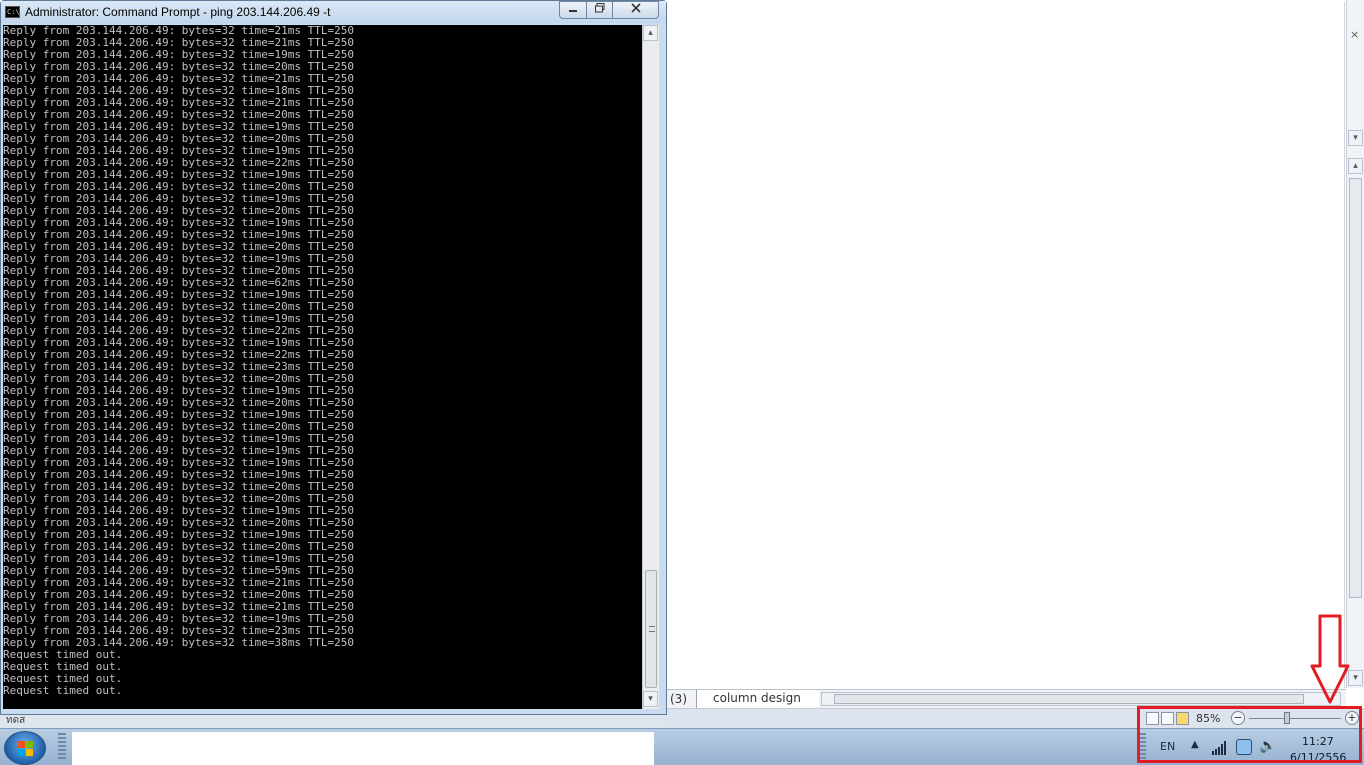  Describe the element at coordinates (650, 699) in the screenshot. I see `console-scroll-down-button: ▾` at that location.